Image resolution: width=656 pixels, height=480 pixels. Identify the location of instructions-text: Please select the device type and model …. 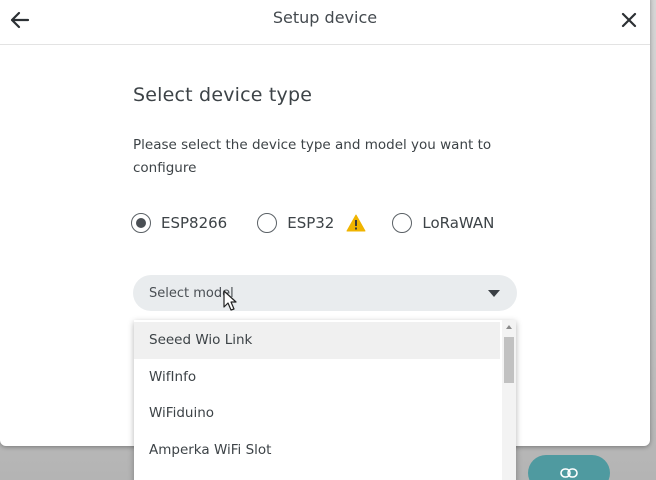
(312, 156).